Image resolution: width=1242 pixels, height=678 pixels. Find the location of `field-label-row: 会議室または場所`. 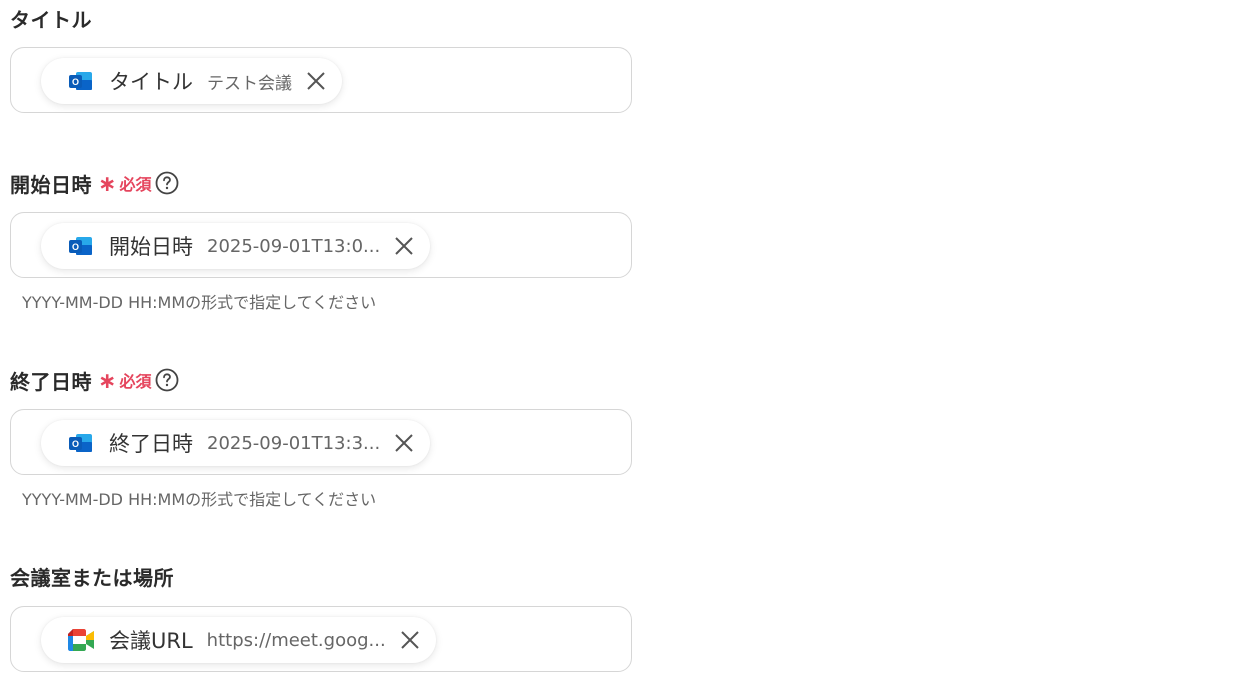

field-label-row: 会議室または場所 is located at coordinates (92, 576).